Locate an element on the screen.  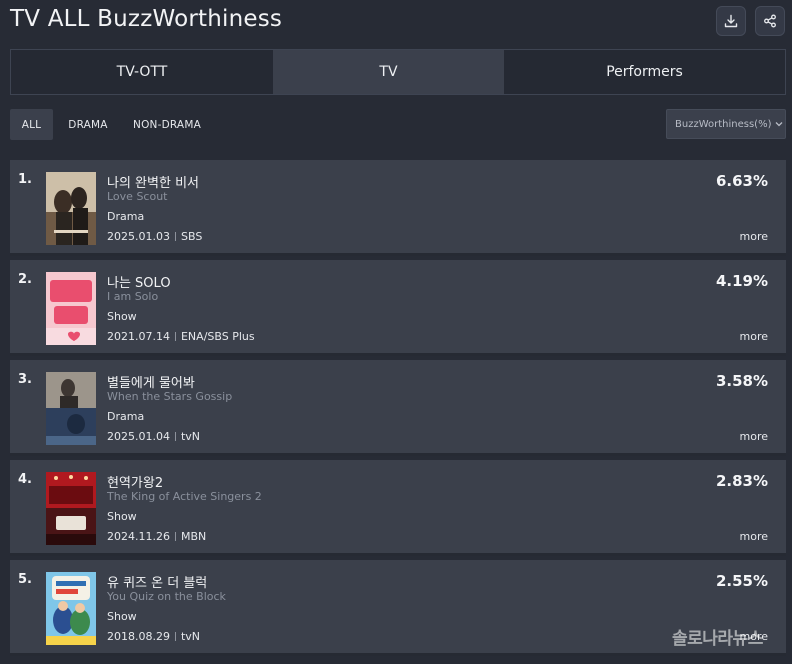
title-english: You Quiz on the Block is located at coordinates (166, 596).